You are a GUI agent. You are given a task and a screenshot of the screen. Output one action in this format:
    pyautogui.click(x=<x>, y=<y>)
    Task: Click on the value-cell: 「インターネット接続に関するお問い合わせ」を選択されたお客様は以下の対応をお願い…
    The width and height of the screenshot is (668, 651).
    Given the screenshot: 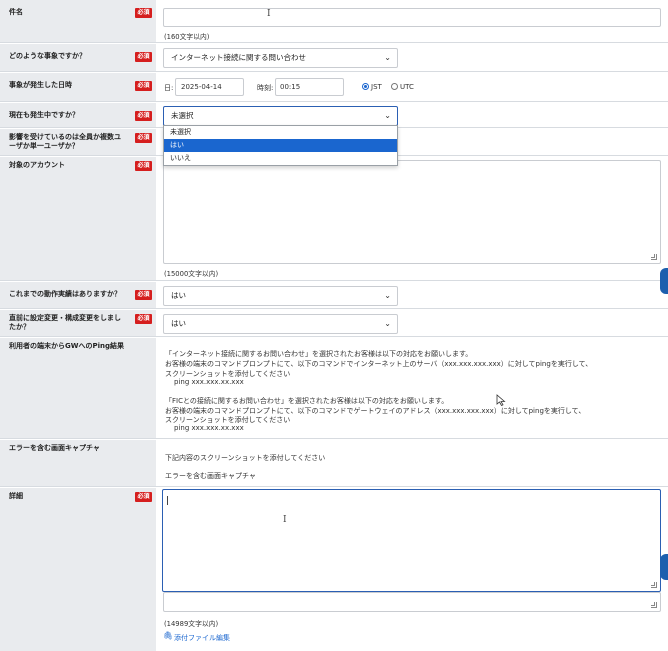 What is the action you would take?
    pyautogui.click(x=412, y=388)
    